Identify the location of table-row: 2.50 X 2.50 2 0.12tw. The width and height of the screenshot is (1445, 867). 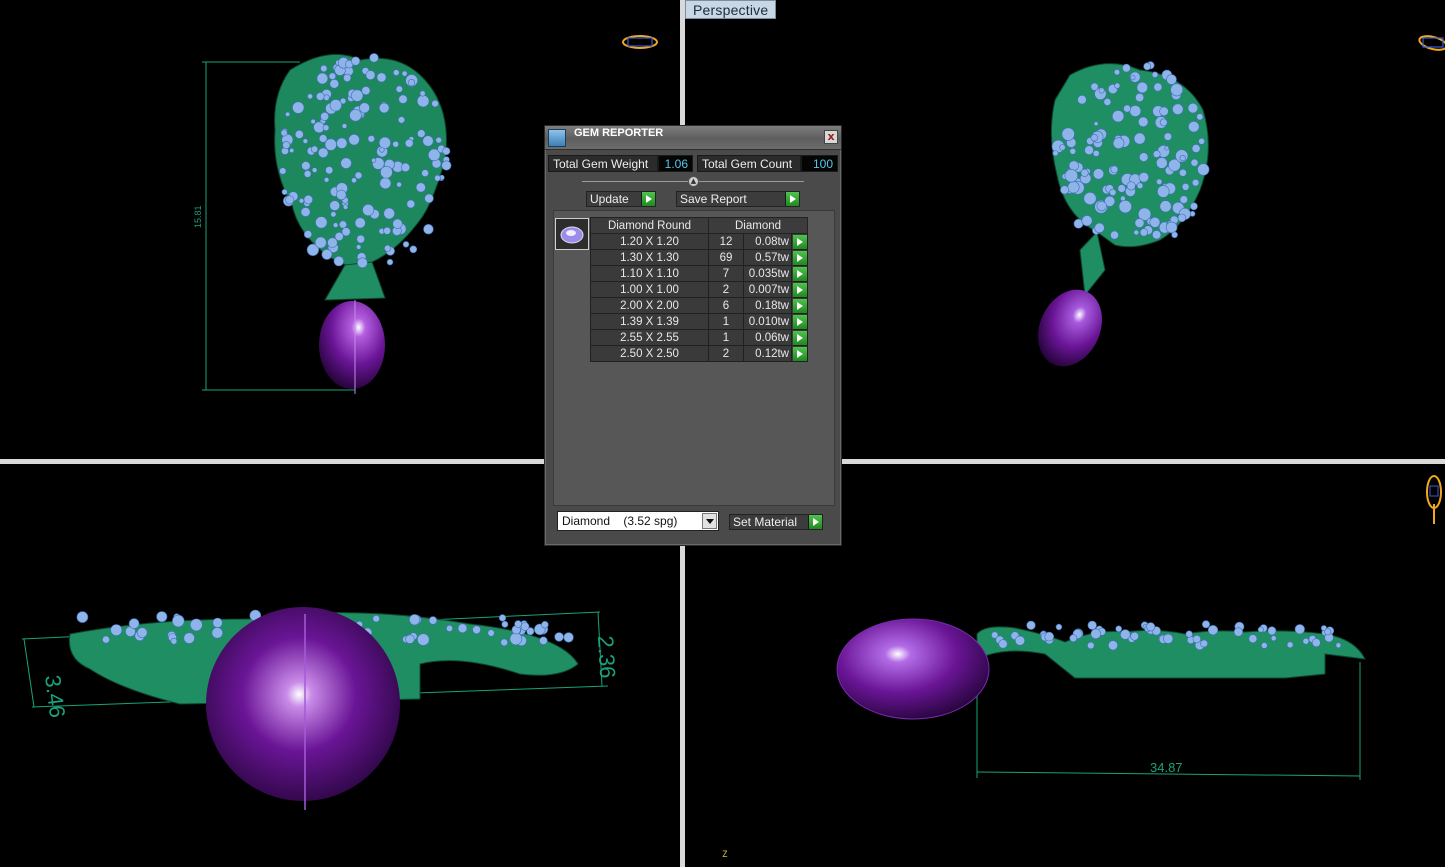
(699, 353).